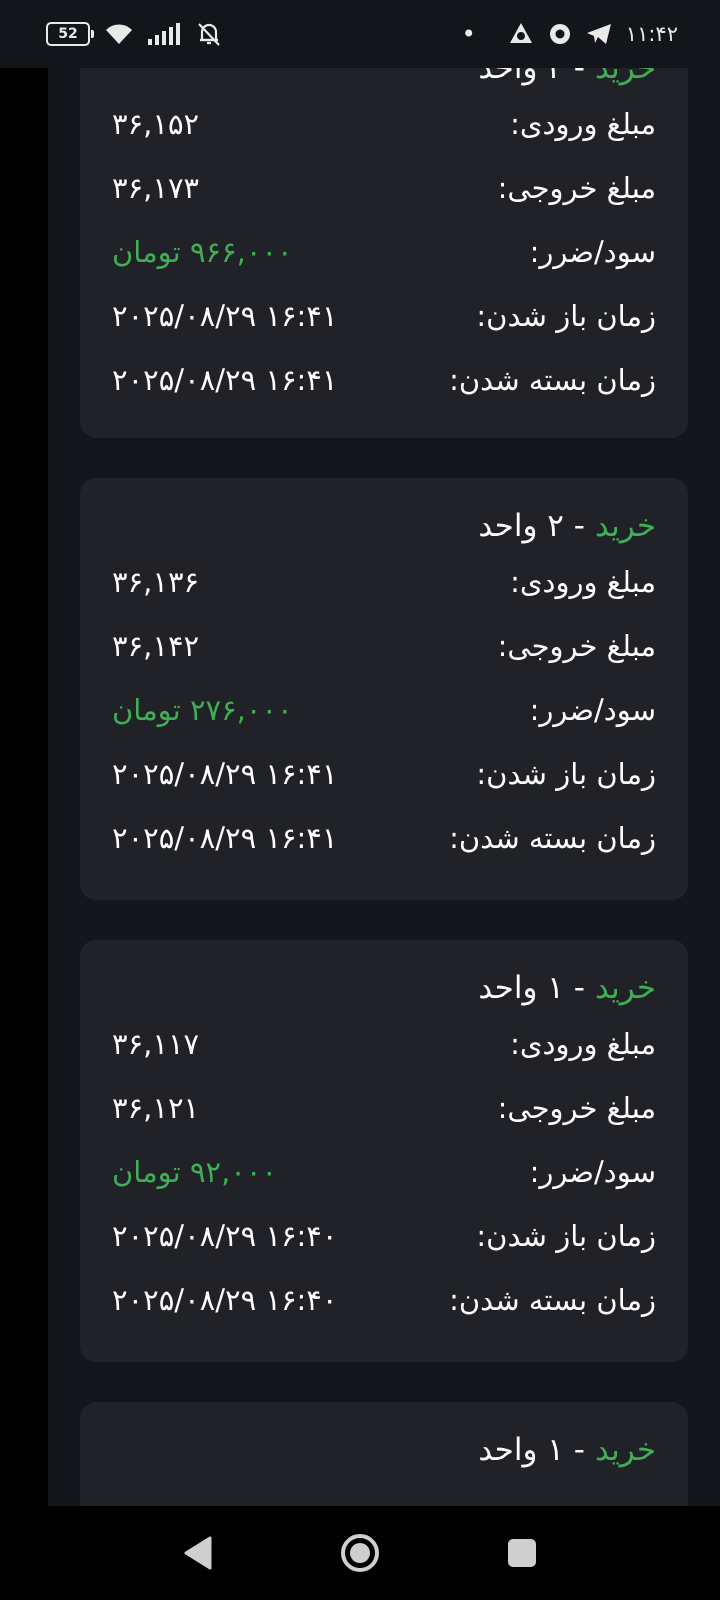 The image size is (720, 1600). I want to click on pnl-row: سود/ضرر: ۹۶۶,۰۰۰ تومان, so click(384, 252).